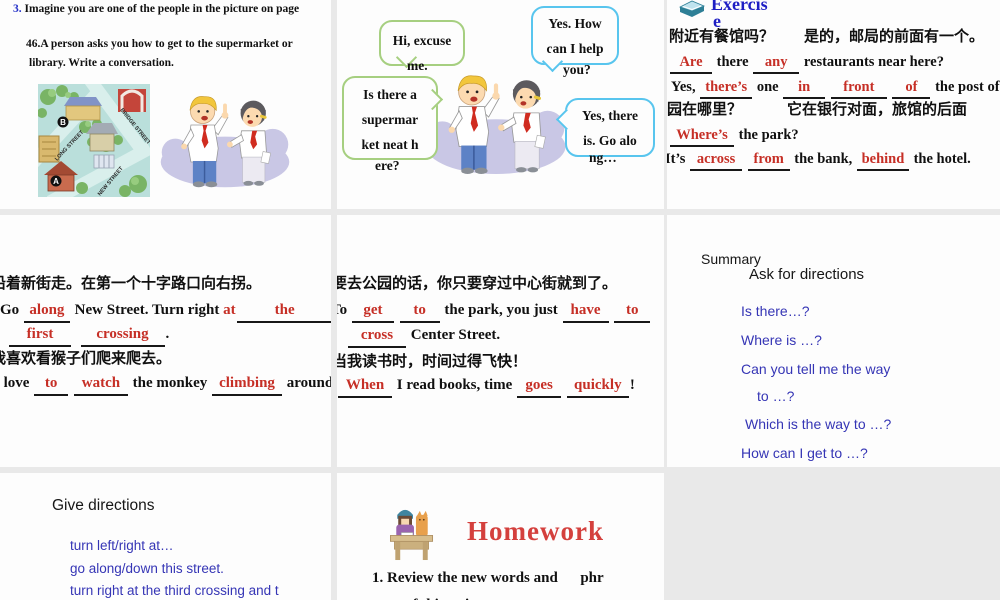 The height and width of the screenshot is (600, 1000). I want to click on fill-left-line-2: Go along New Street. Turn right at the, so click(165, 312).